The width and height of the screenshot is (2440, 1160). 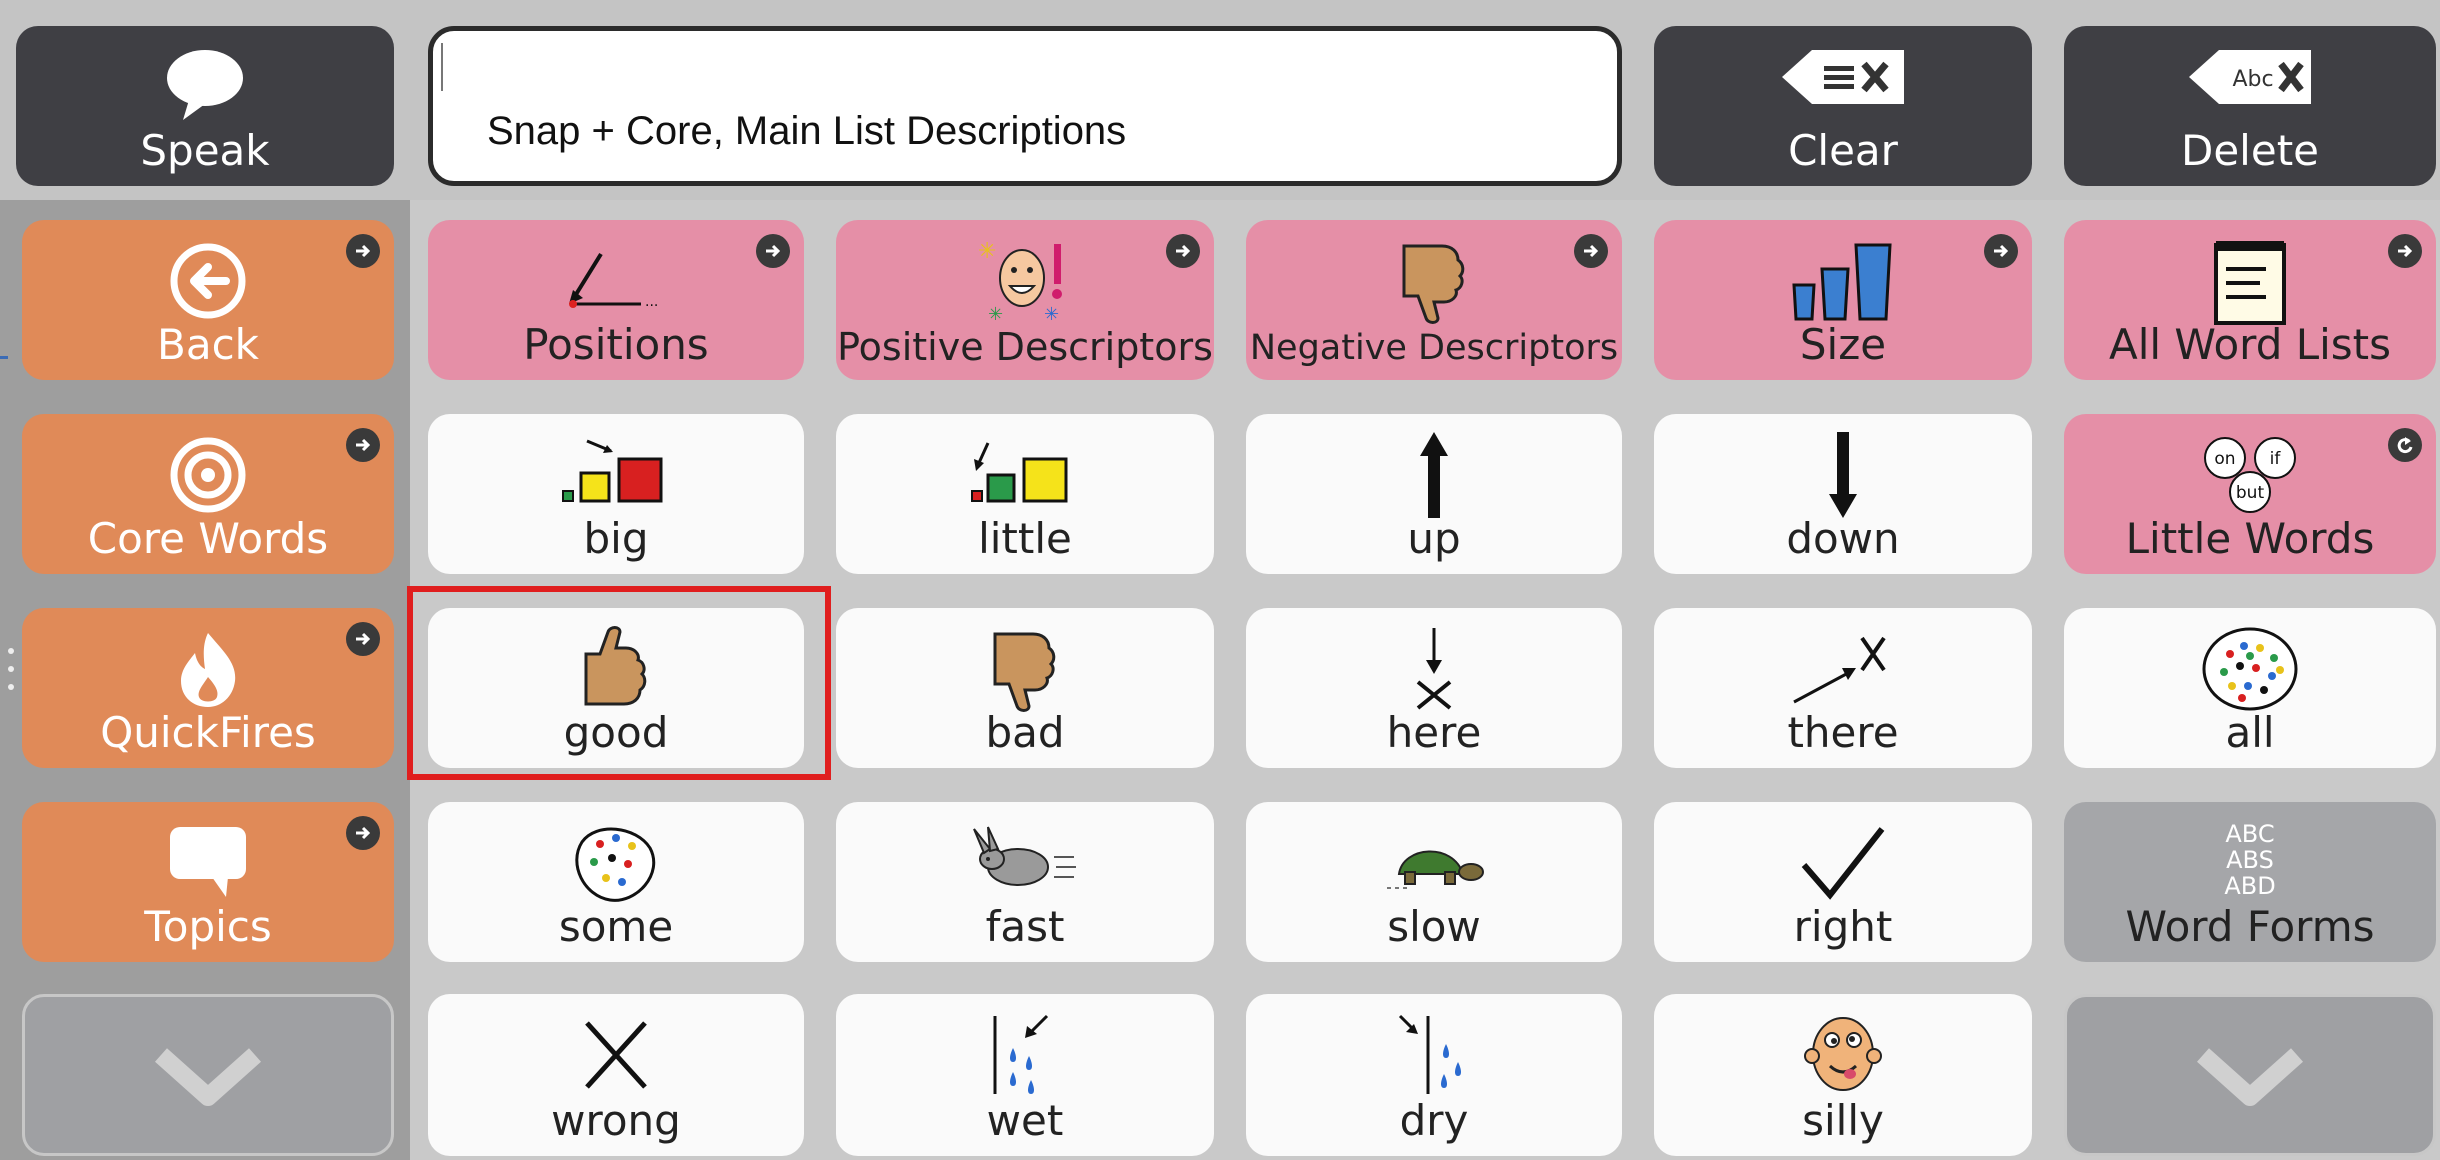 What do you see at coordinates (205, 106) in the screenshot?
I see `speak-button: Speak` at bounding box center [205, 106].